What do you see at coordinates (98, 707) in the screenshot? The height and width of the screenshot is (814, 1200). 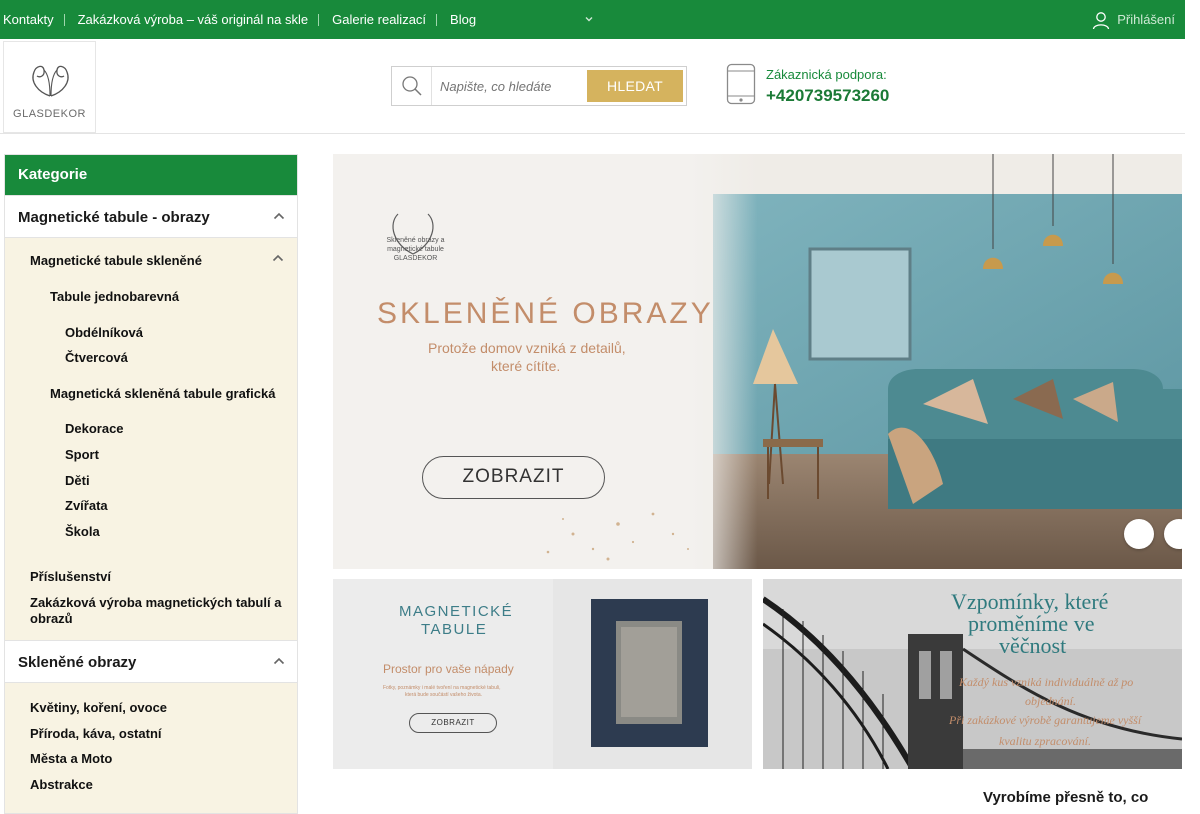 I see `subcategory-kvetiny: Květiny, koření, ovoce` at bounding box center [98, 707].